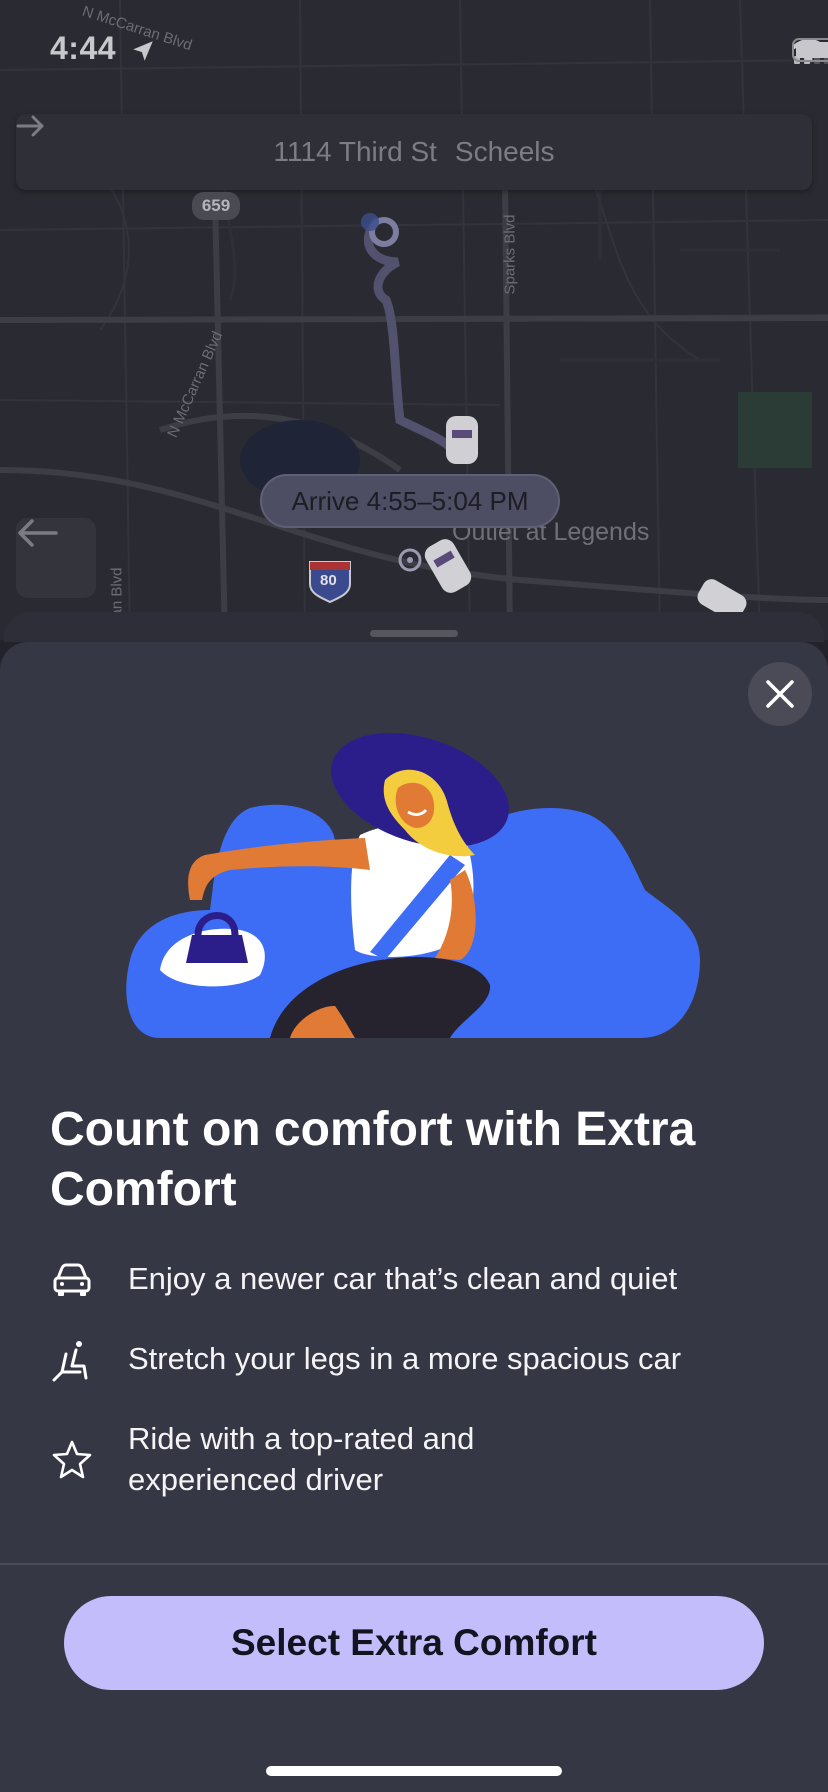 The height and width of the screenshot is (1792, 828). I want to click on feature-text-newer-car: Enjoy a newer car that’s clean and quiet, so click(403, 1278).